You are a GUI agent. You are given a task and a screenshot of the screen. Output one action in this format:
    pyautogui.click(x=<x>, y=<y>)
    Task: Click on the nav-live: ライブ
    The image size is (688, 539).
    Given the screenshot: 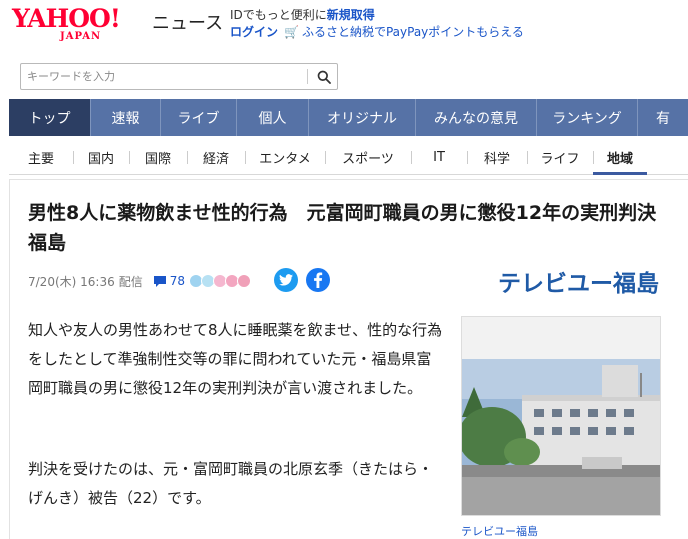 What is the action you would take?
    pyautogui.click(x=199, y=117)
    